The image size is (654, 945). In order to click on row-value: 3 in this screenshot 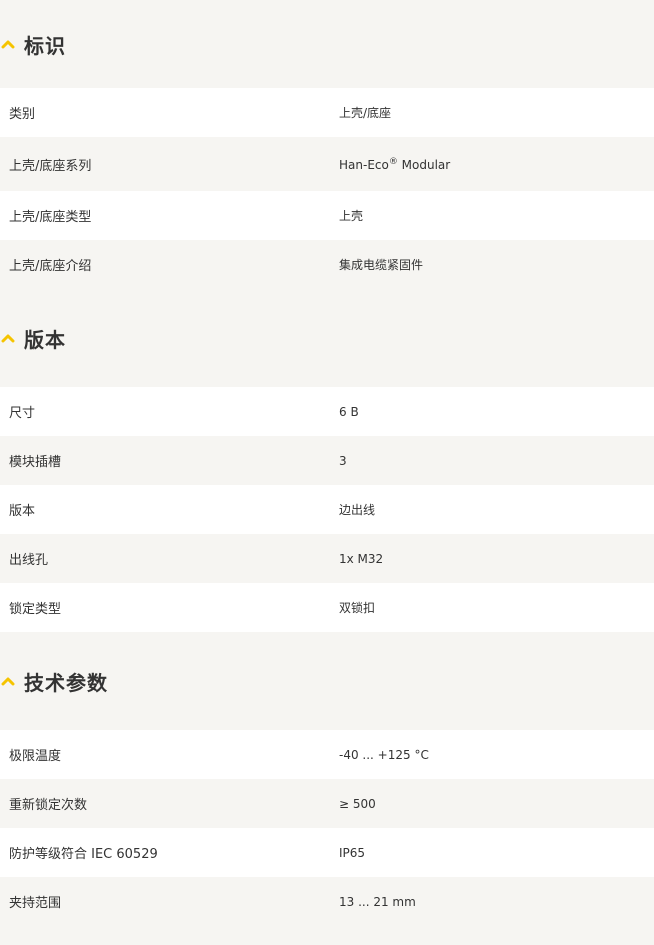, I will do `click(343, 460)`.